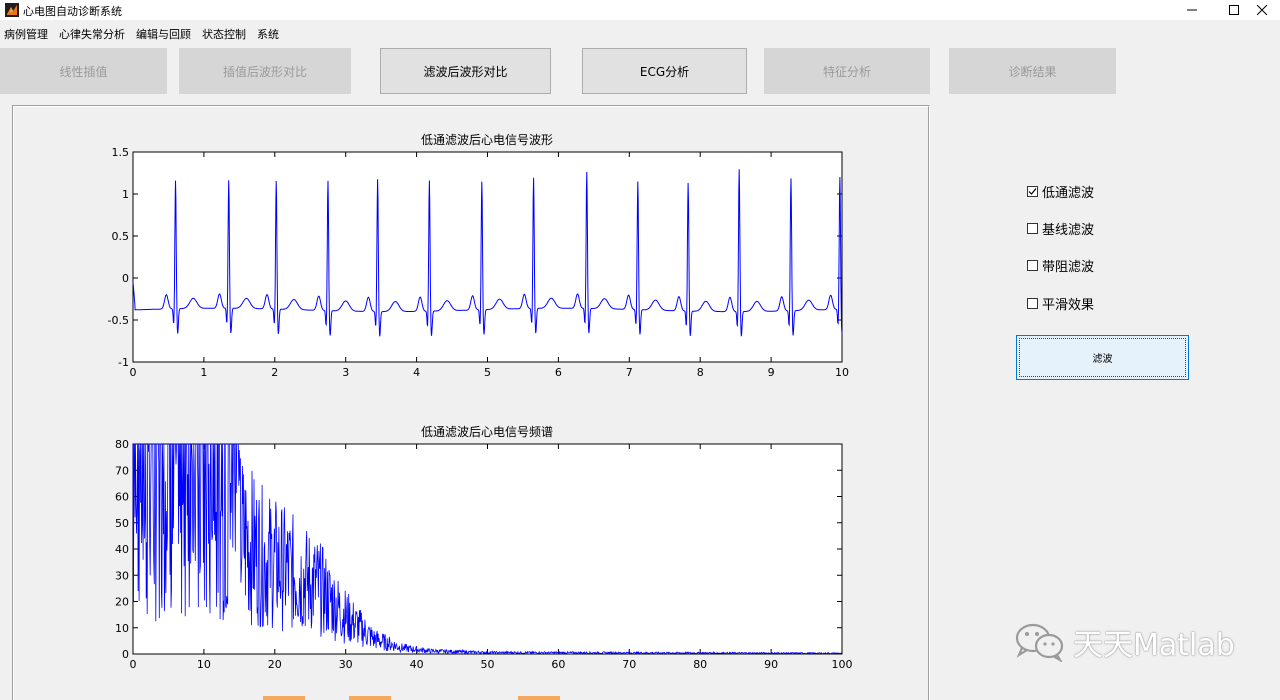  I want to click on spectrum-y-tick-label: 30, so click(122, 575).